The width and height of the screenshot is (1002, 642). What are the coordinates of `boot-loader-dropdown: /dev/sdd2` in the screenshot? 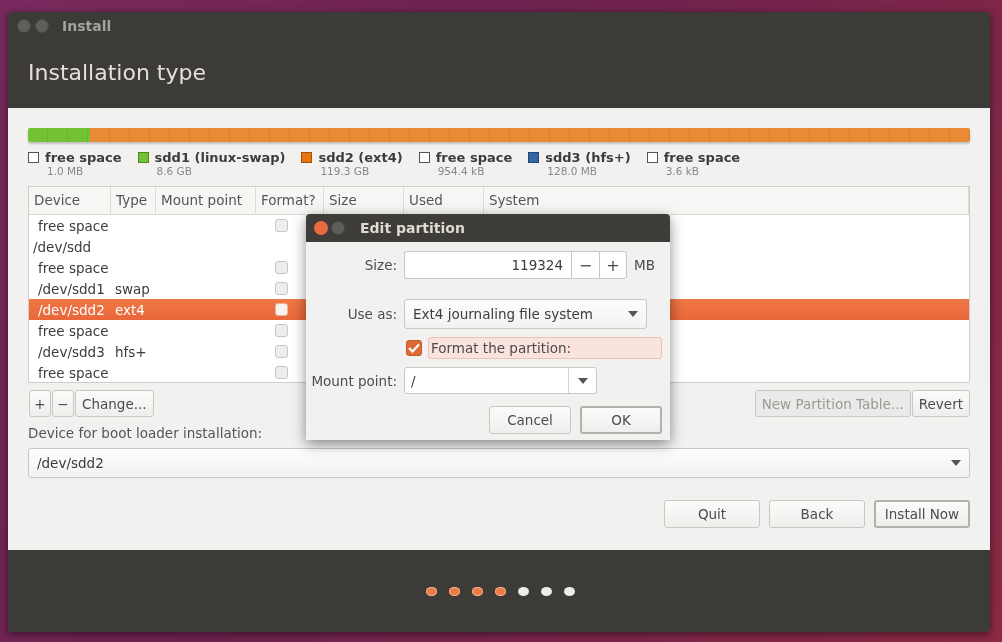 It's located at (499, 463).